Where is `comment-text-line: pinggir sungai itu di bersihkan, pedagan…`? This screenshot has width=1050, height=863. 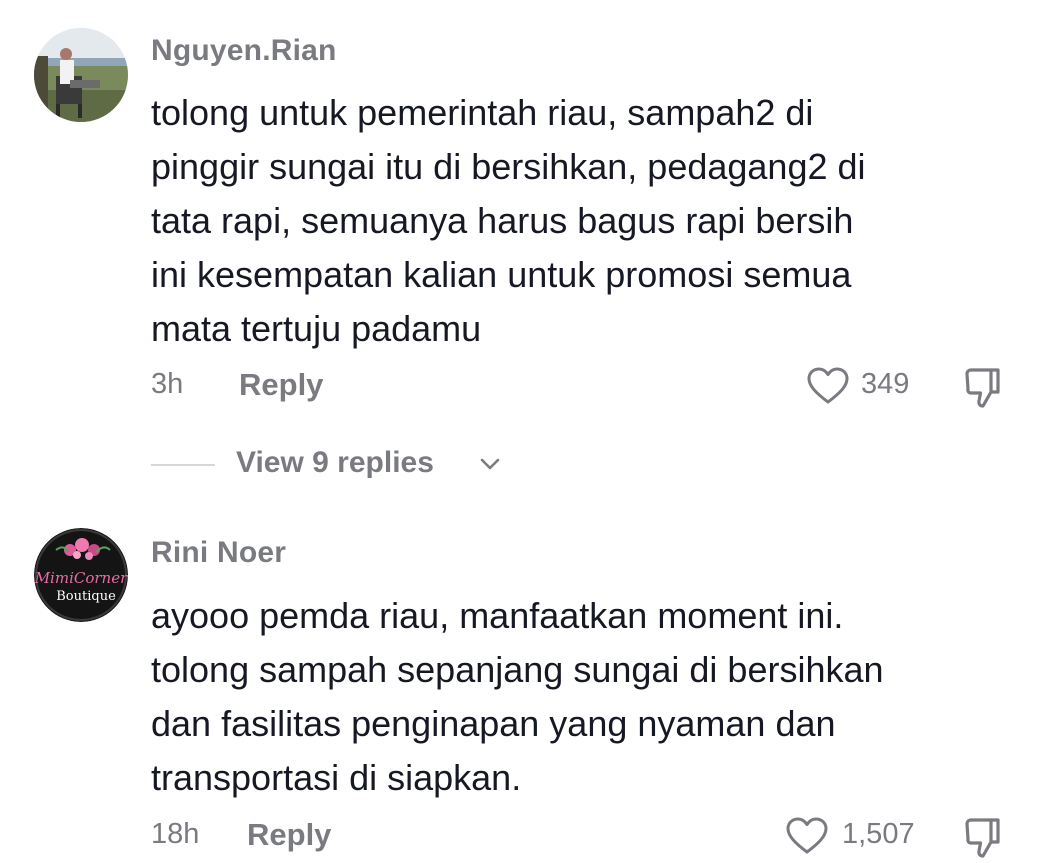
comment-text-line: pinggir sungai itu di bersihkan, pedagan… is located at coordinates (508, 166).